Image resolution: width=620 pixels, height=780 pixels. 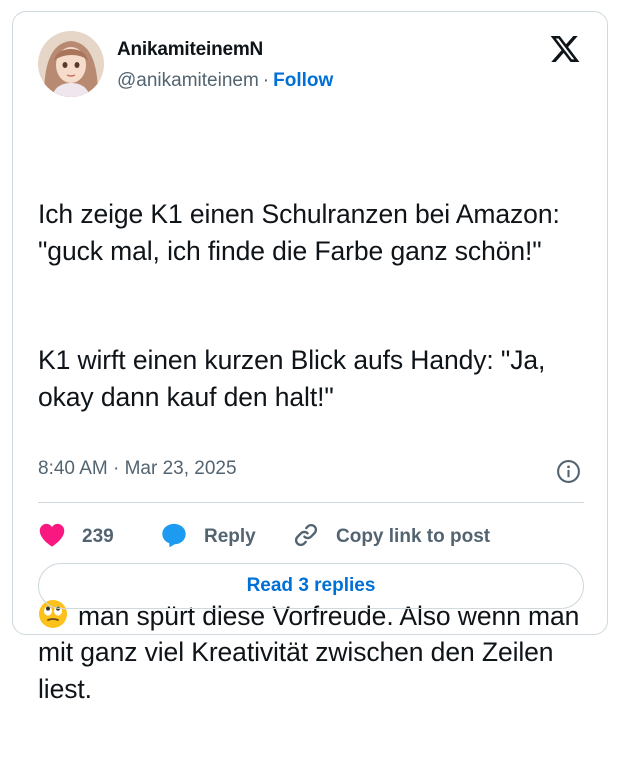 I want to click on timestamp-row: 8:40 AM · Mar 23, 2025, so click(x=137, y=469).